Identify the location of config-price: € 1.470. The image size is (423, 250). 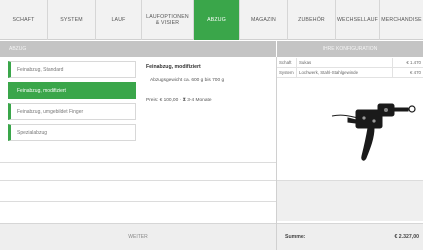
(413, 62).